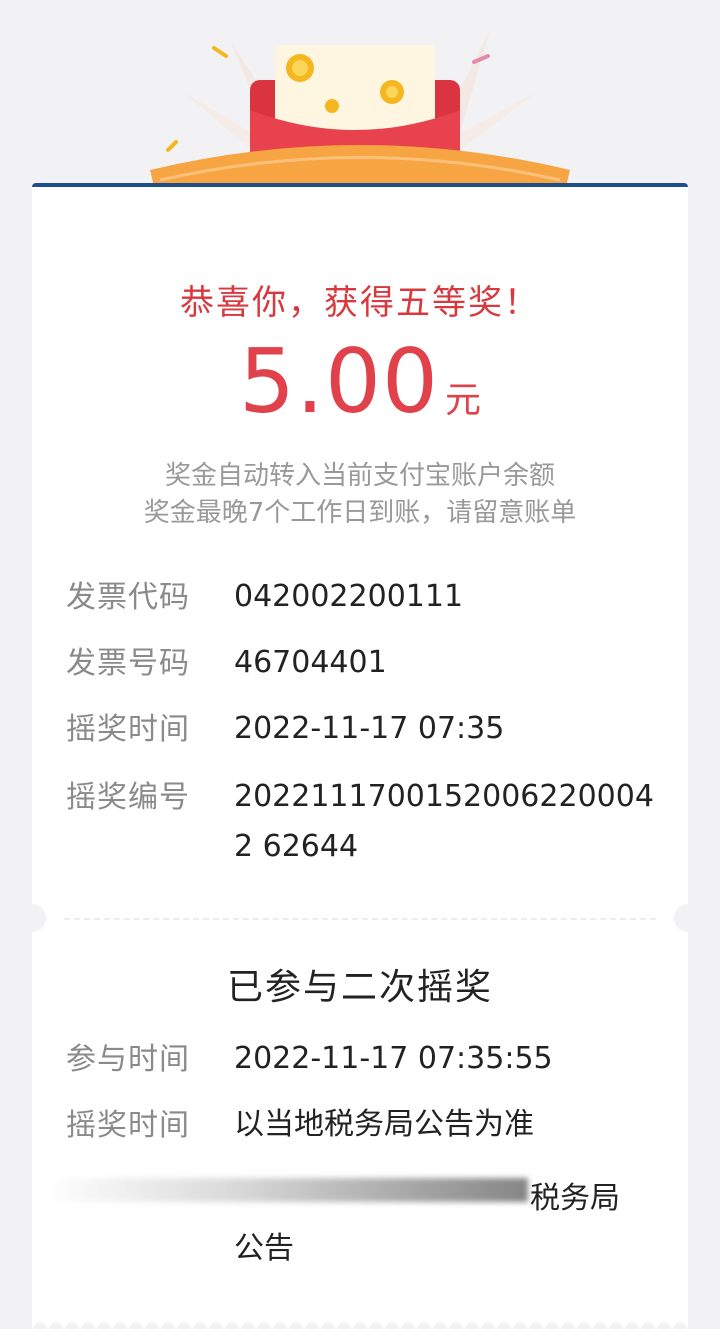  What do you see at coordinates (128, 663) in the screenshot?
I see `row-label: 发票号码` at bounding box center [128, 663].